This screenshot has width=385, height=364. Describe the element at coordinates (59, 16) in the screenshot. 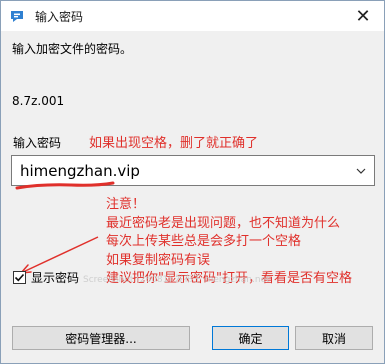

I see `window-title: 输入密码` at that location.